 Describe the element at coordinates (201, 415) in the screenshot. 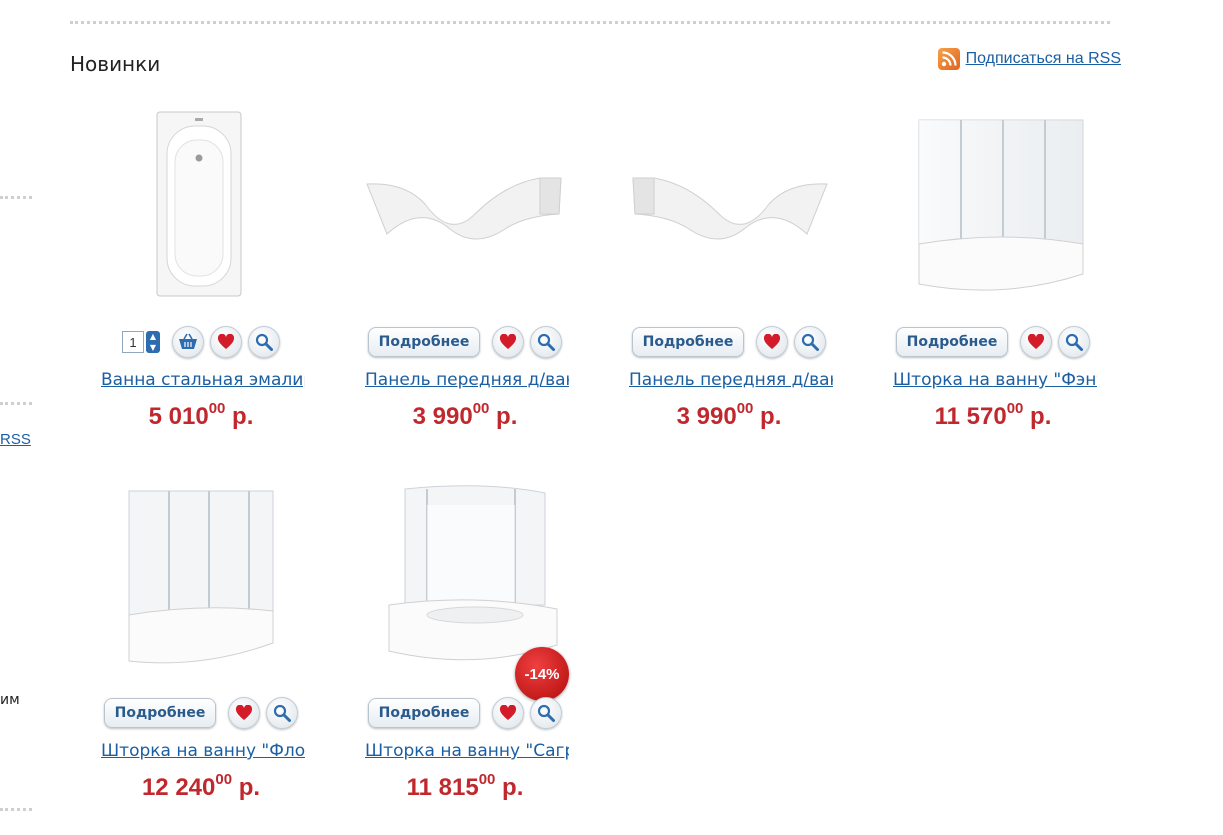

I see `product-price: 5 01000 р.` at that location.